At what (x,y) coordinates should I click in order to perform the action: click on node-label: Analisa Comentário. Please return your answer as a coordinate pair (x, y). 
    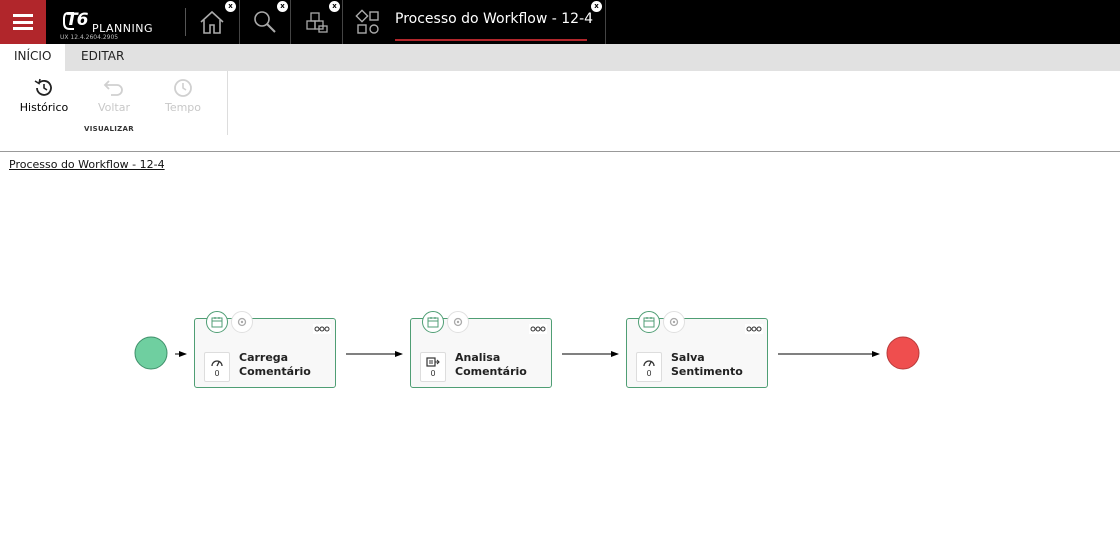
    Looking at the image, I should click on (491, 364).